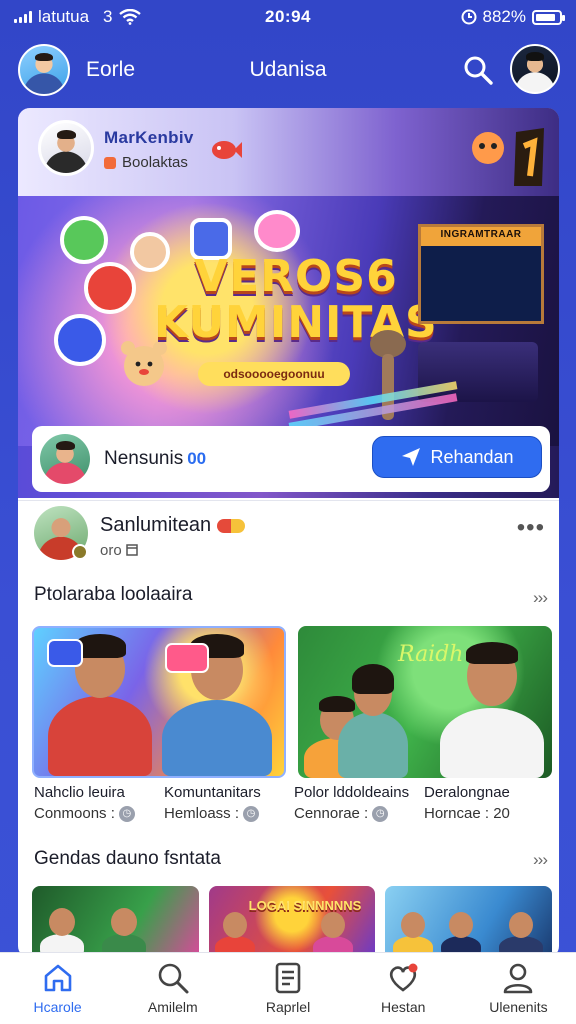 The height and width of the screenshot is (1024, 576). Describe the element at coordinates (305, 905) in the screenshot. I see `thumbnail-sign: LOGAI SINNNNNS` at that location.